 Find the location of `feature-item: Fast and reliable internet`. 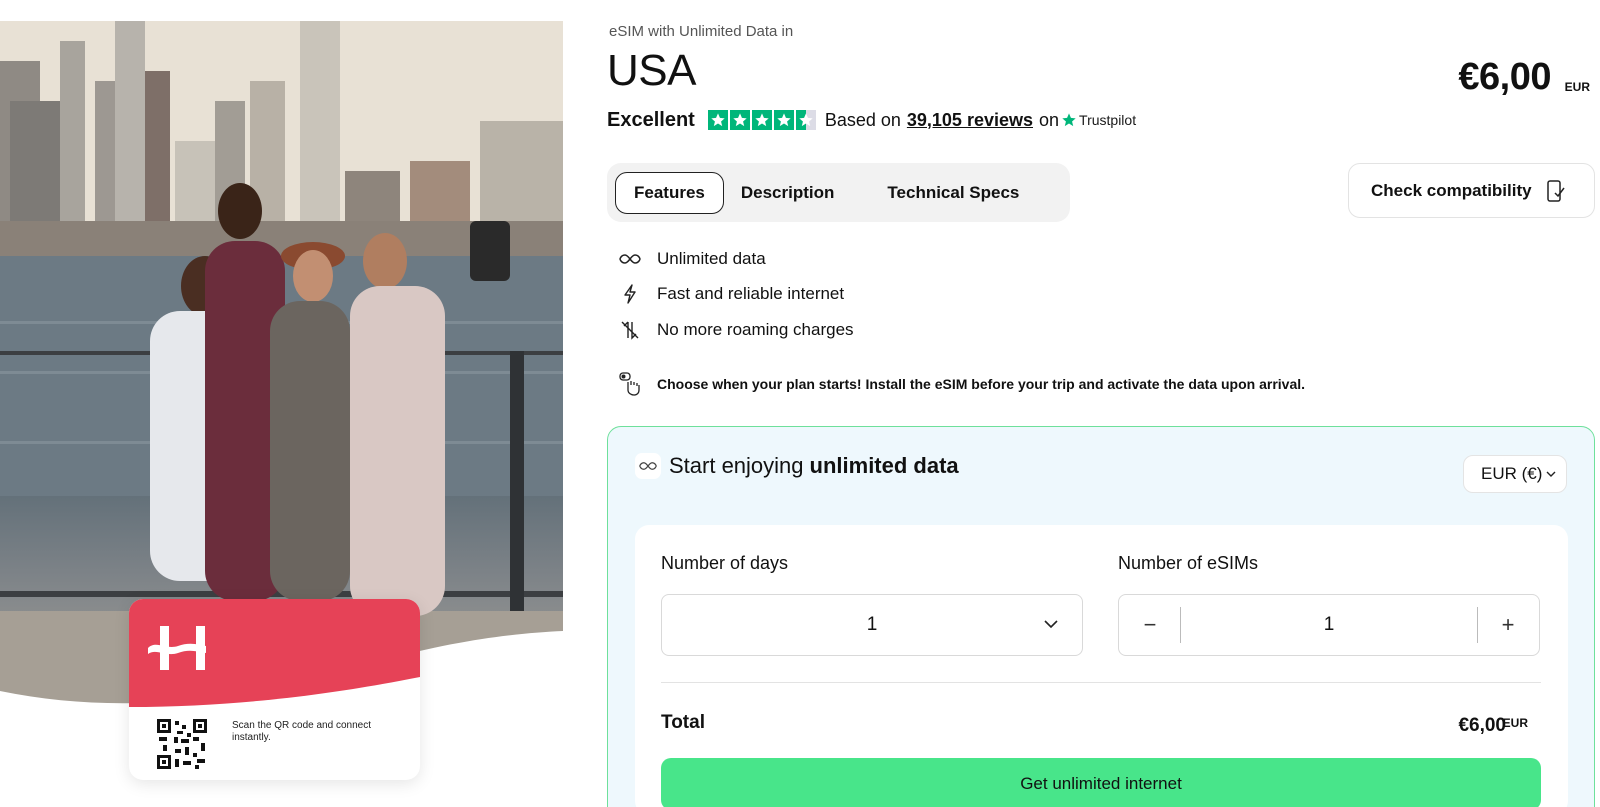

feature-item: Fast and reliable internet is located at coordinates (735, 295).